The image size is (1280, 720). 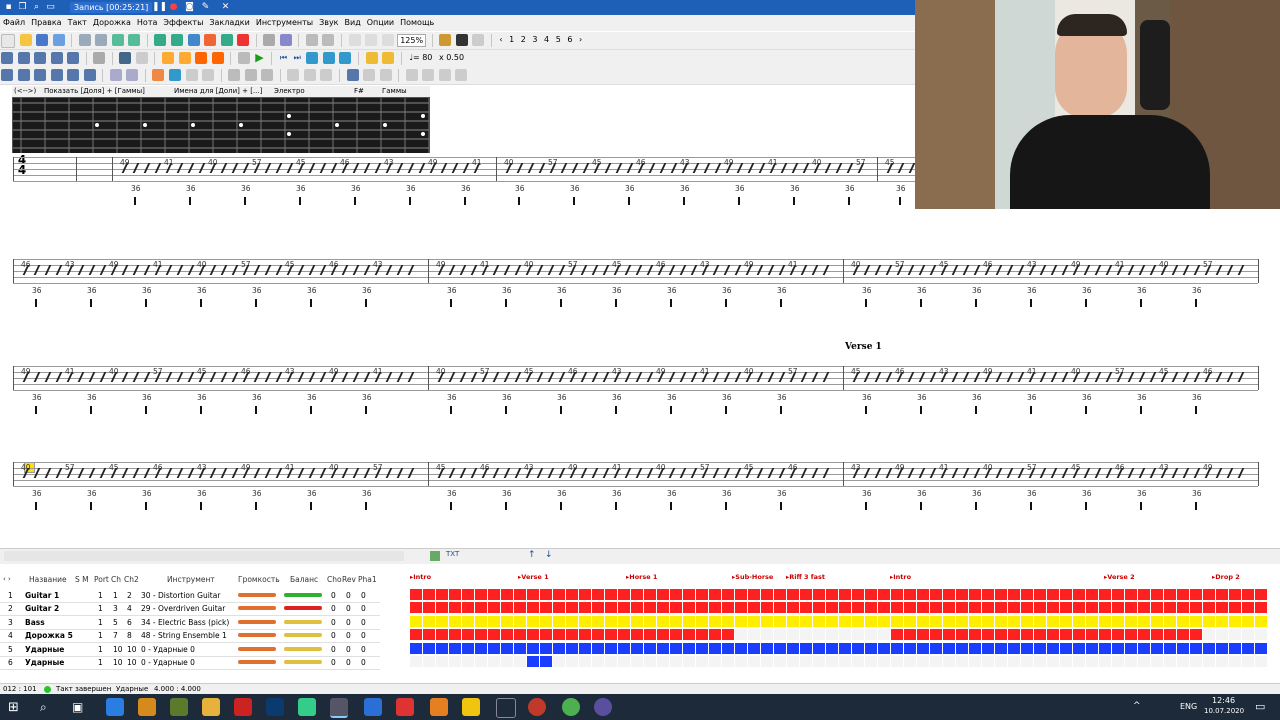 I want to click on insert-icon, so click(x=160, y=40).